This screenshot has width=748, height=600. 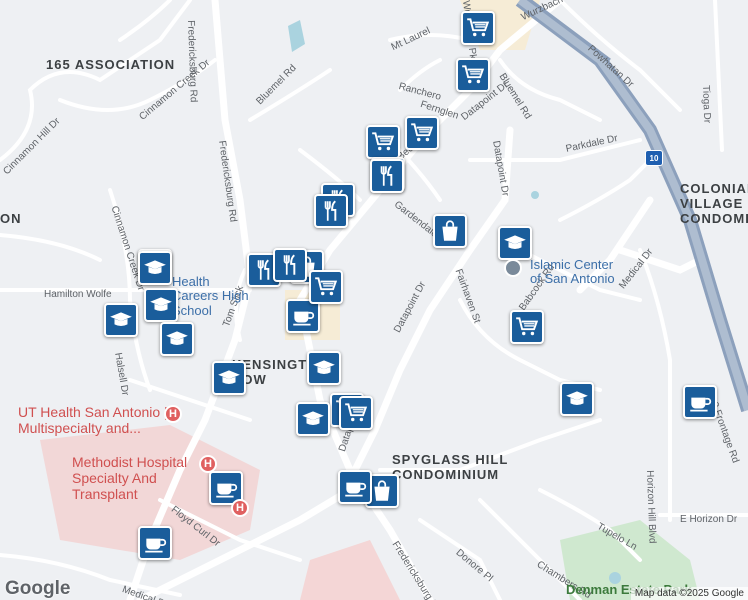 I want to click on street-label: Tioga Dr, so click(x=706, y=104).